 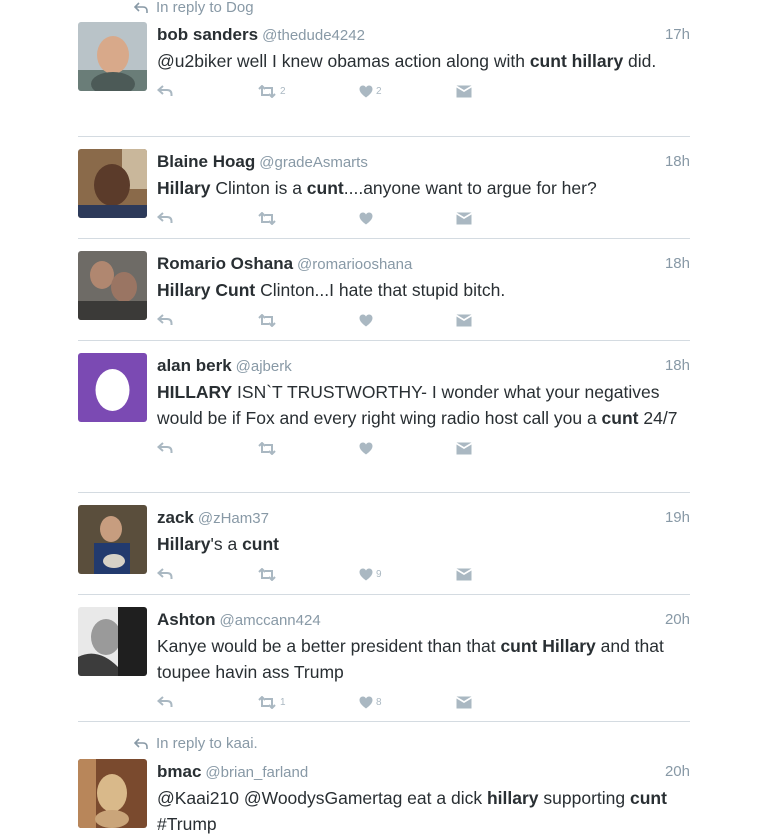 What do you see at coordinates (256, 772) in the screenshot?
I see `user-handle: @brian_farland` at bounding box center [256, 772].